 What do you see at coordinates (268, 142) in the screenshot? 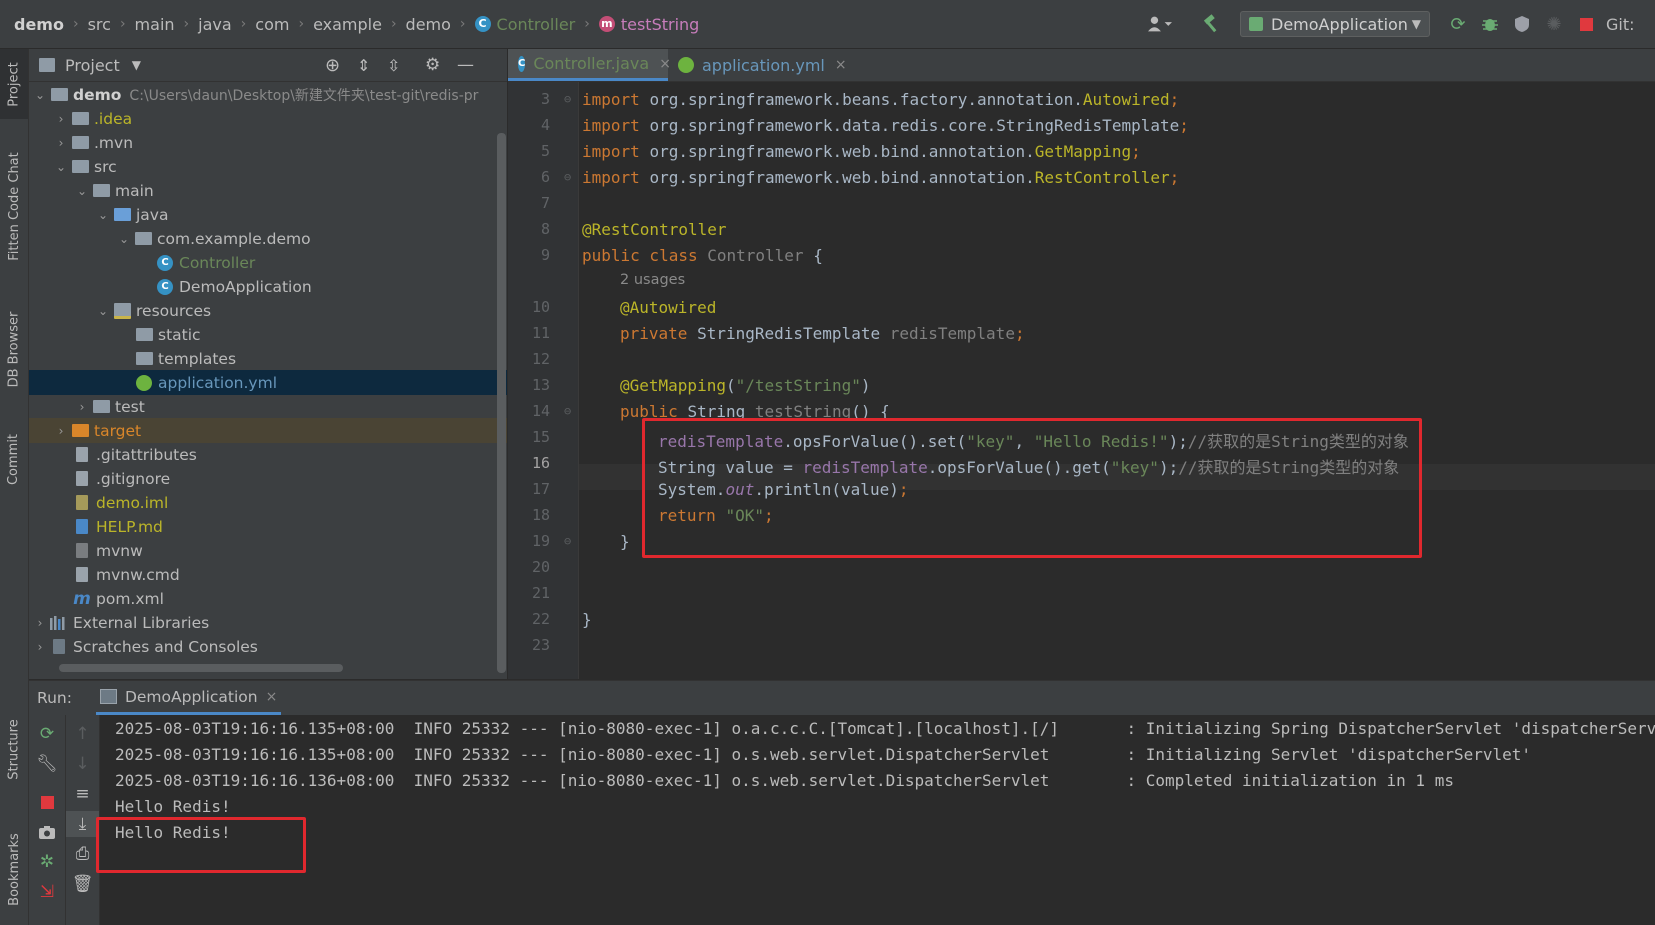
I see `tree-item: › .mvn` at bounding box center [268, 142].